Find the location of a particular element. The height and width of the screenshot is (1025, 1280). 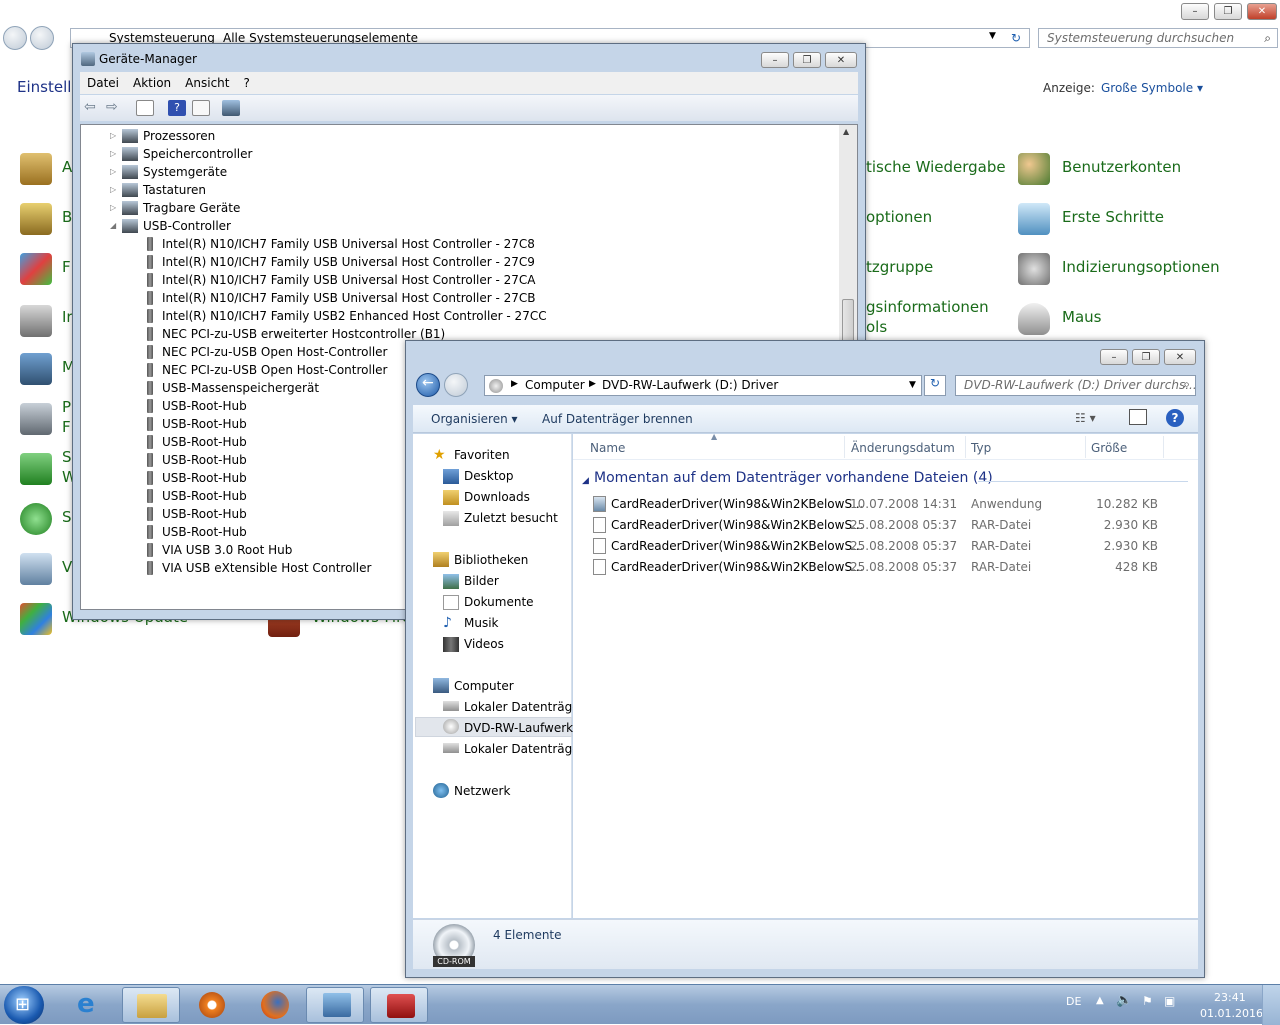

back-icon: ← is located at coordinates (428, 385).